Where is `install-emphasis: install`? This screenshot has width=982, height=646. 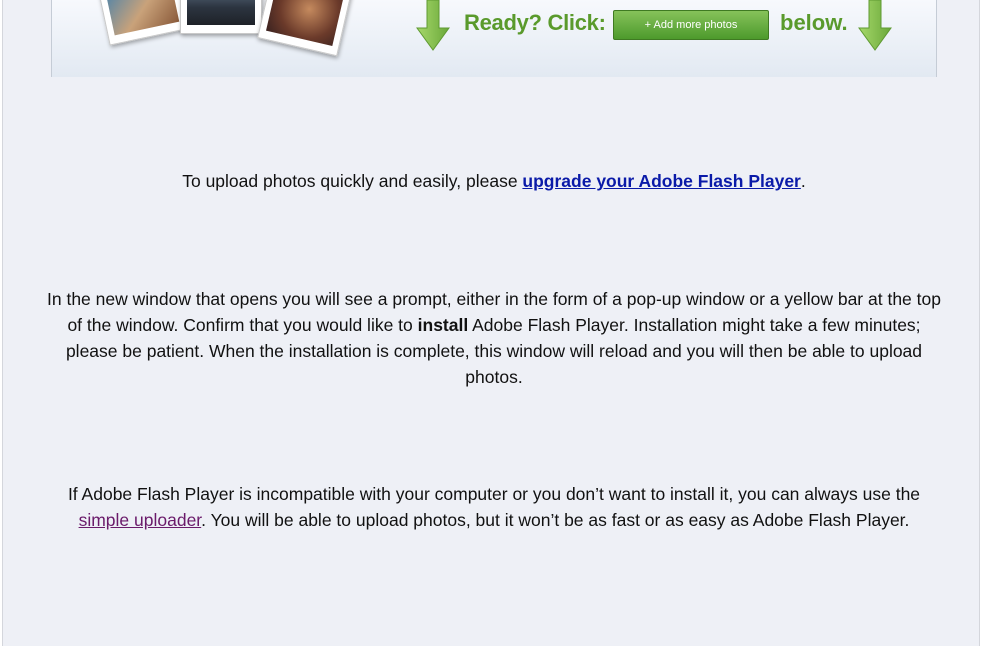
install-emphasis: install is located at coordinates (443, 325).